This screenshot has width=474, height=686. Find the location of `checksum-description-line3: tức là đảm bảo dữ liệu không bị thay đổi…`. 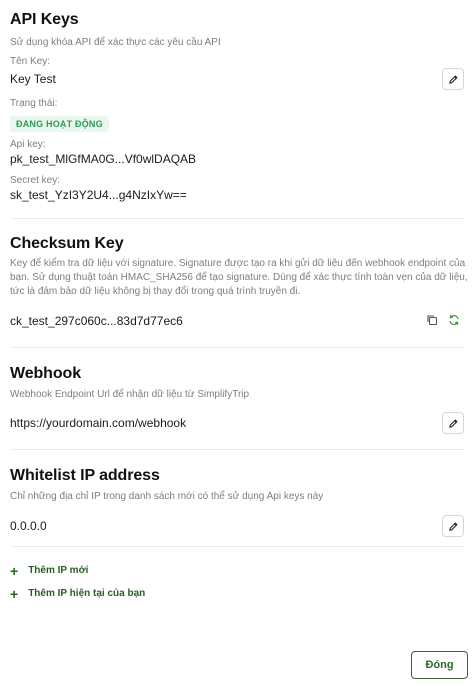

checksum-description-line3: tức là đảm bảo dữ liệu không bị thay đổi… is located at coordinates (155, 291).